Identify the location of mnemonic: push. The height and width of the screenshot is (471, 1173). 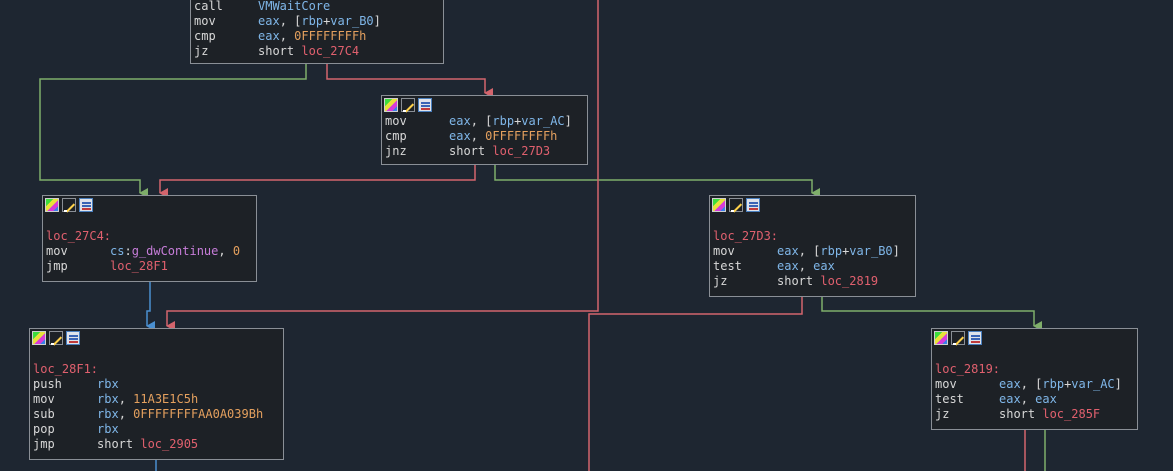
(47, 384).